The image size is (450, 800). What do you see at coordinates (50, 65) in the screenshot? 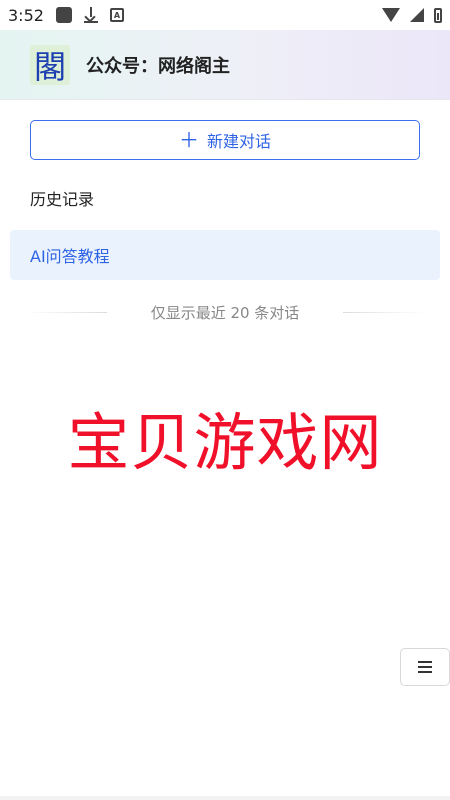
I see `logo: 閣` at bounding box center [50, 65].